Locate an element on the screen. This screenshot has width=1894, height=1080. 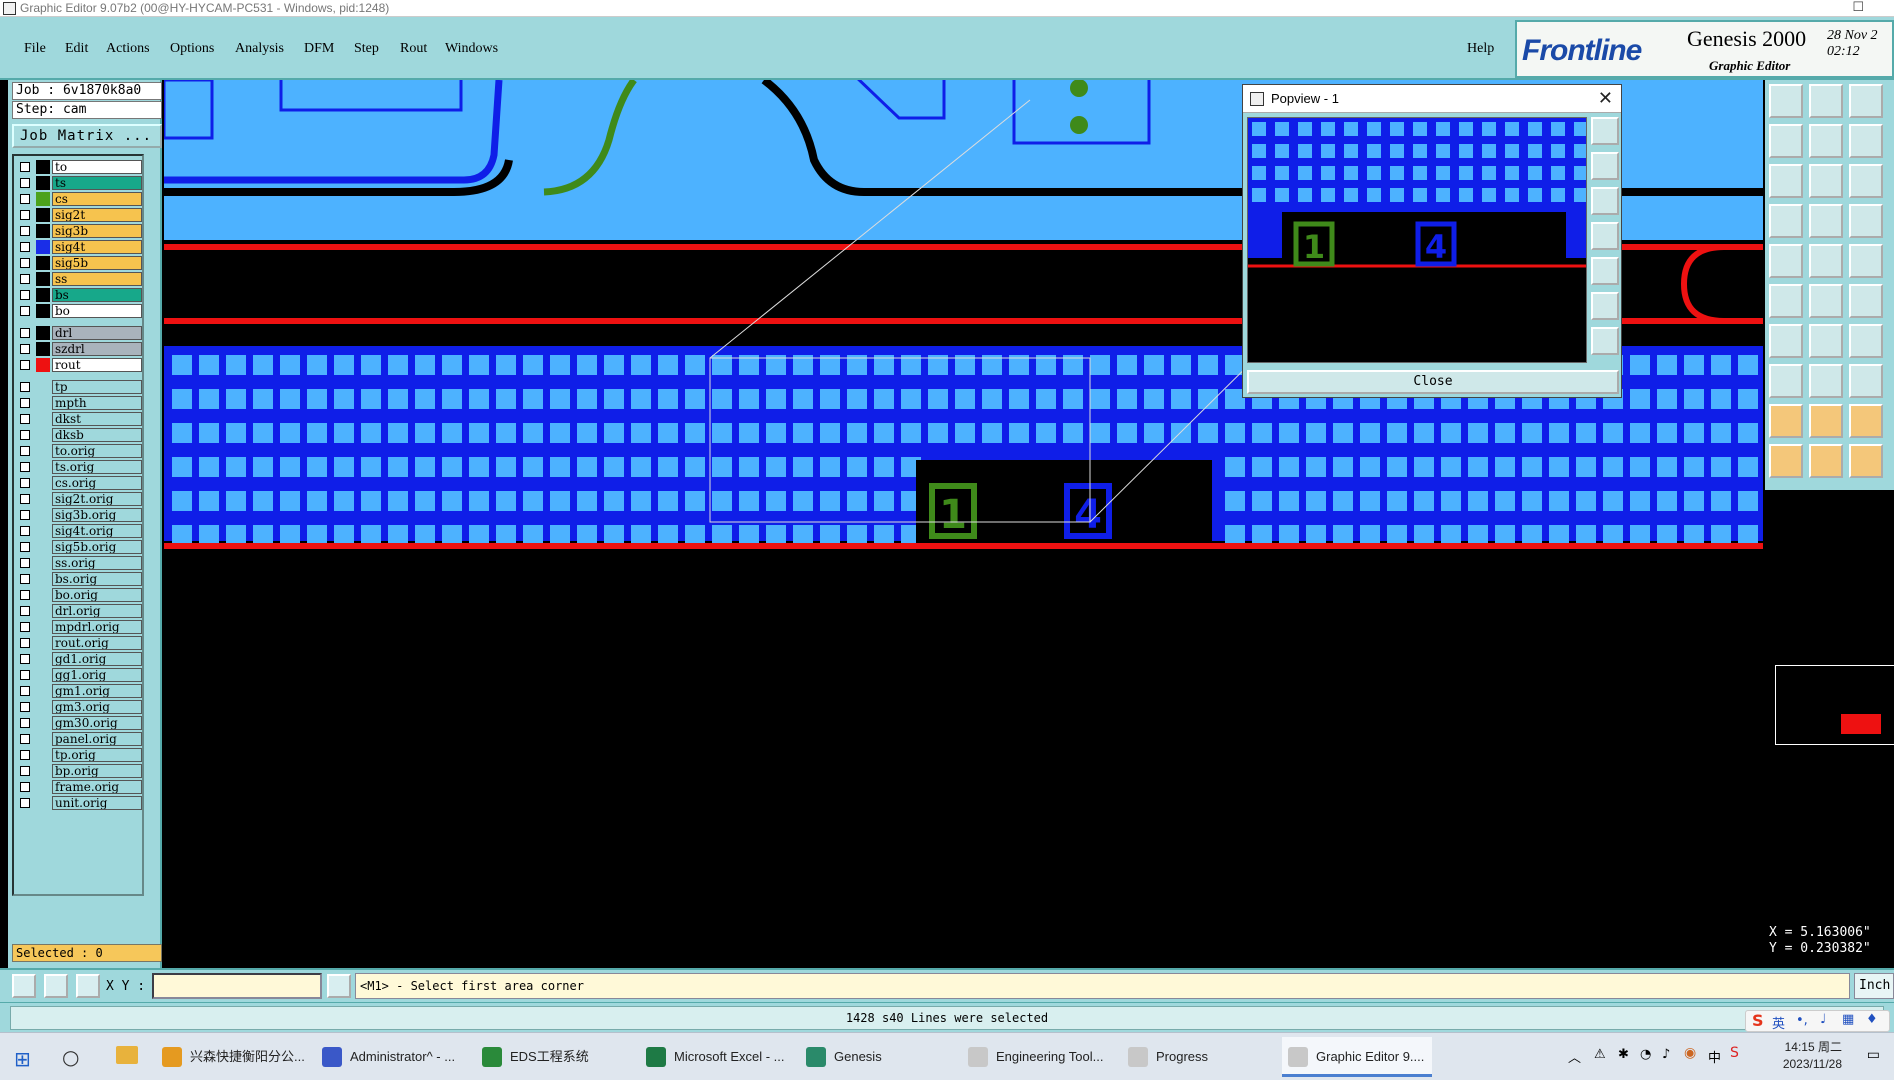
cross-icon is located at coordinates (1826, 301).